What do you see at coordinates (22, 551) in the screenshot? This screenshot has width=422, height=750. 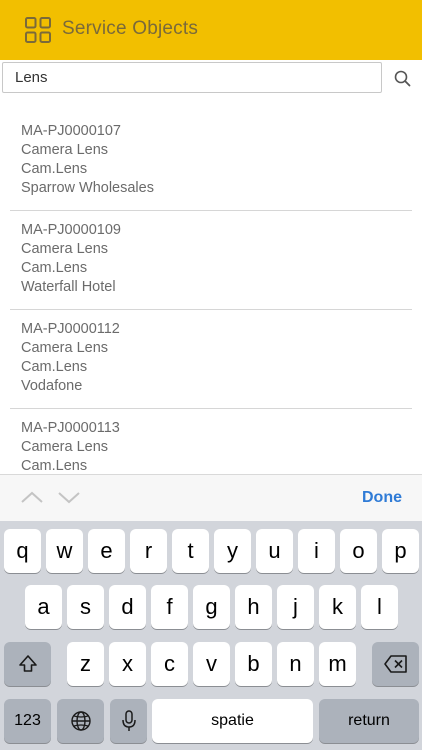 I see `key-q: q` at bounding box center [22, 551].